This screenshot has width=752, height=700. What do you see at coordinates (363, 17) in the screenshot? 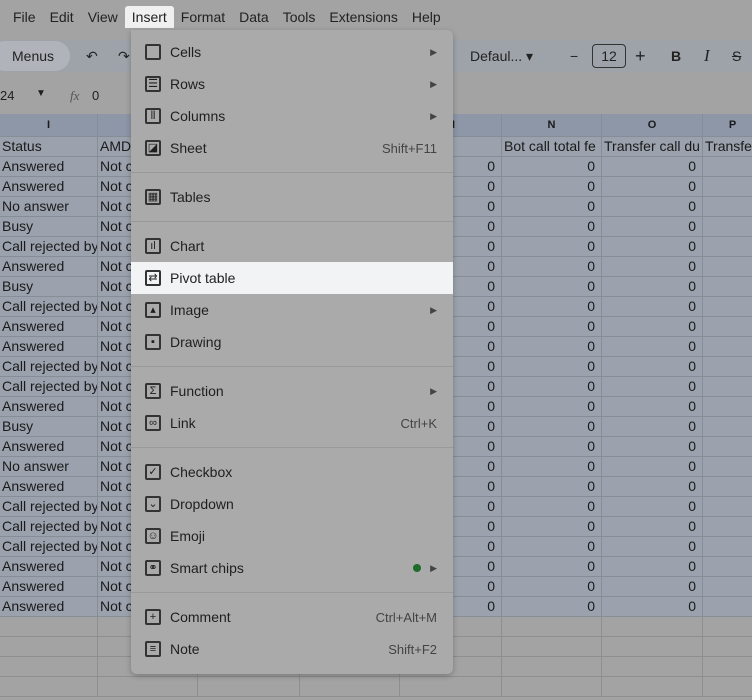
I see `menu-extensions: Extensions` at bounding box center [363, 17].